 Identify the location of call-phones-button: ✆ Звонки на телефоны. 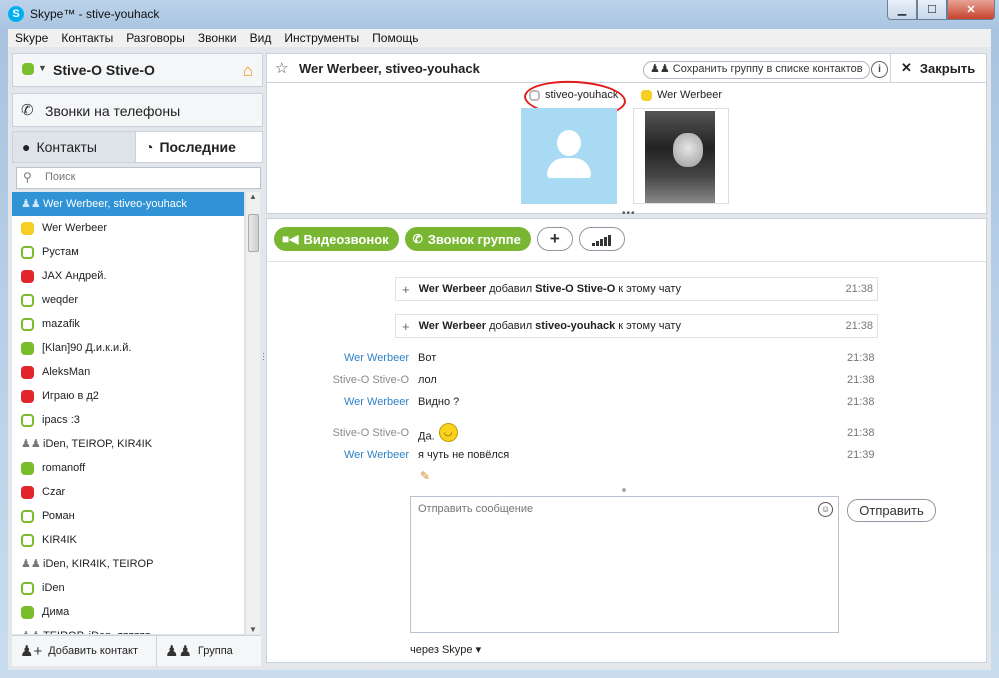
(137, 110).